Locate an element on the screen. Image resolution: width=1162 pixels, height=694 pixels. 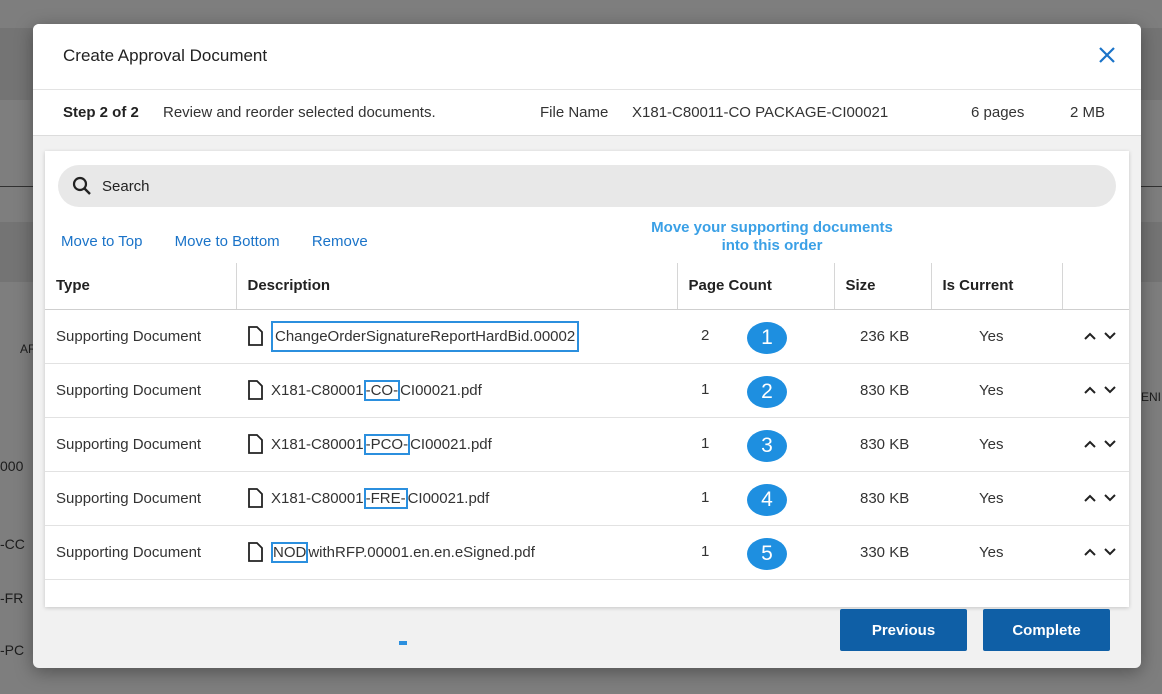
cell-description: ChangeOrderSignatureReportHardBid.00002 is located at coordinates (456, 336).